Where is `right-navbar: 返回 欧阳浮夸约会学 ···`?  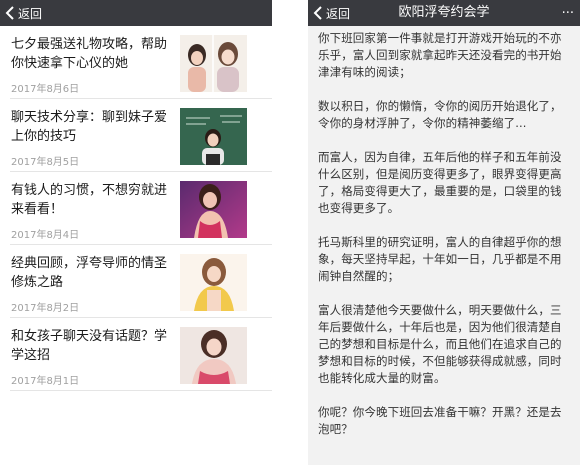
right-navbar: 返回 欧阳浮夸约会学 ··· is located at coordinates (444, 13).